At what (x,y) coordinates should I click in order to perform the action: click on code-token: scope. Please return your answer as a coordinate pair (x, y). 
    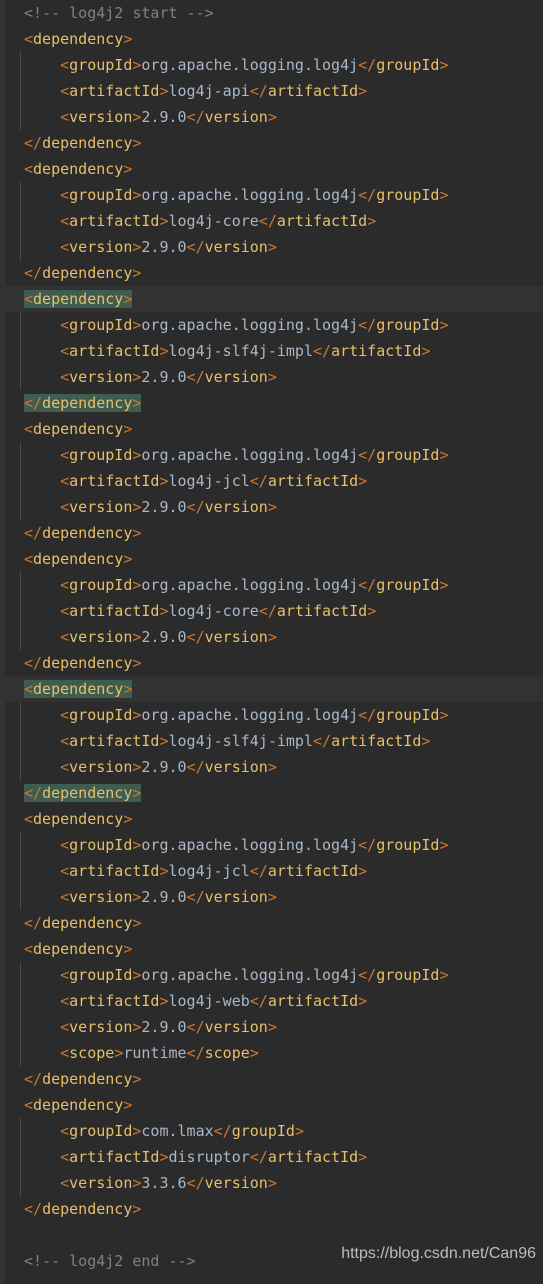
    Looking at the image, I should click on (92, 1053).